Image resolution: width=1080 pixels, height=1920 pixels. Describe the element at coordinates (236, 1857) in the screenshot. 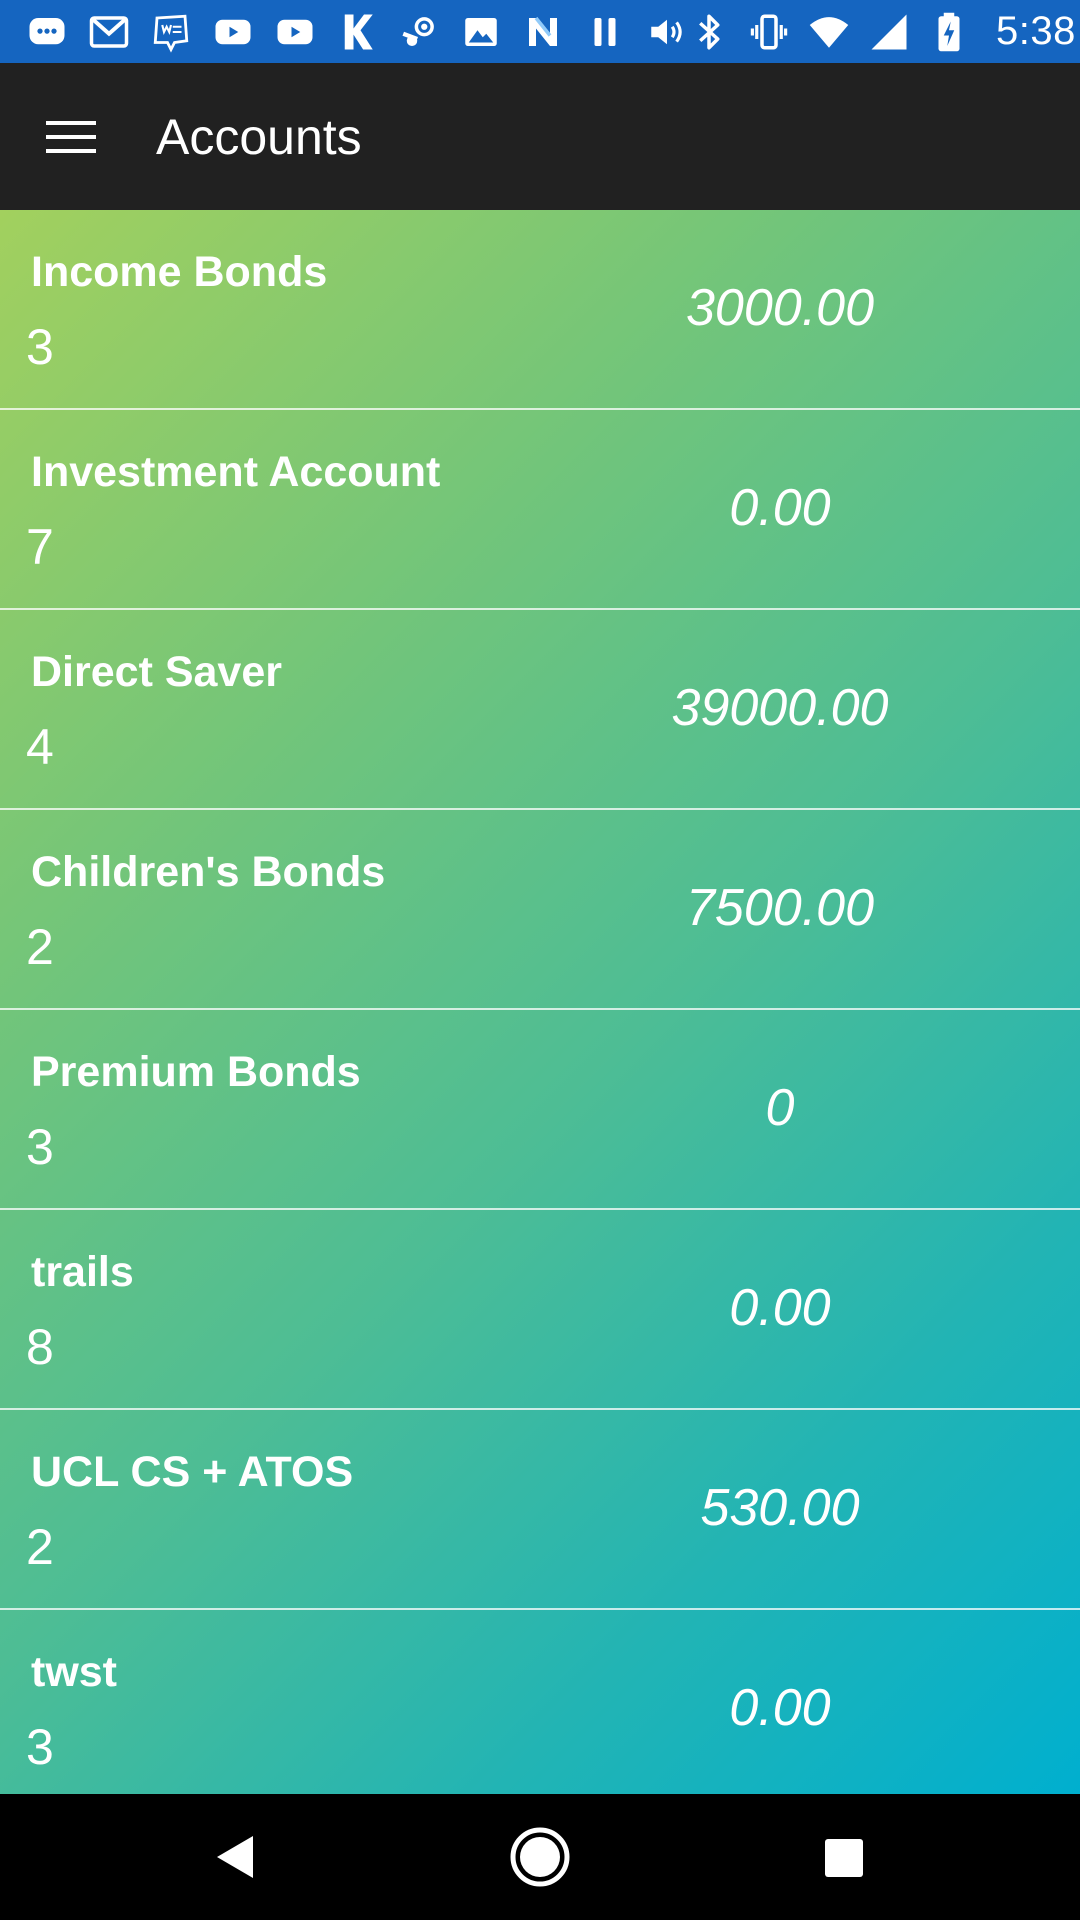

I see `back-triangle-icon` at that location.